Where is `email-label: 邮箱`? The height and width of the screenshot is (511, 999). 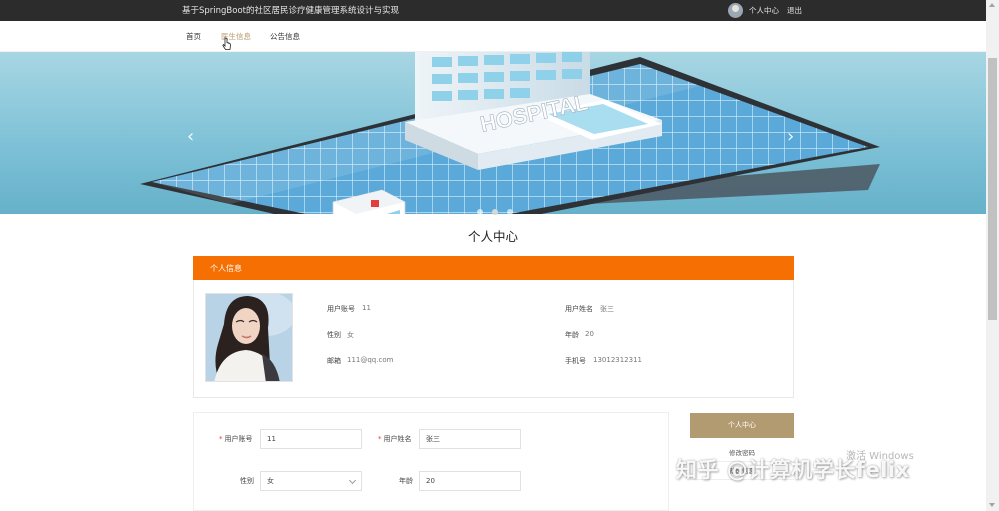
email-label: 邮箱 is located at coordinates (334, 361).